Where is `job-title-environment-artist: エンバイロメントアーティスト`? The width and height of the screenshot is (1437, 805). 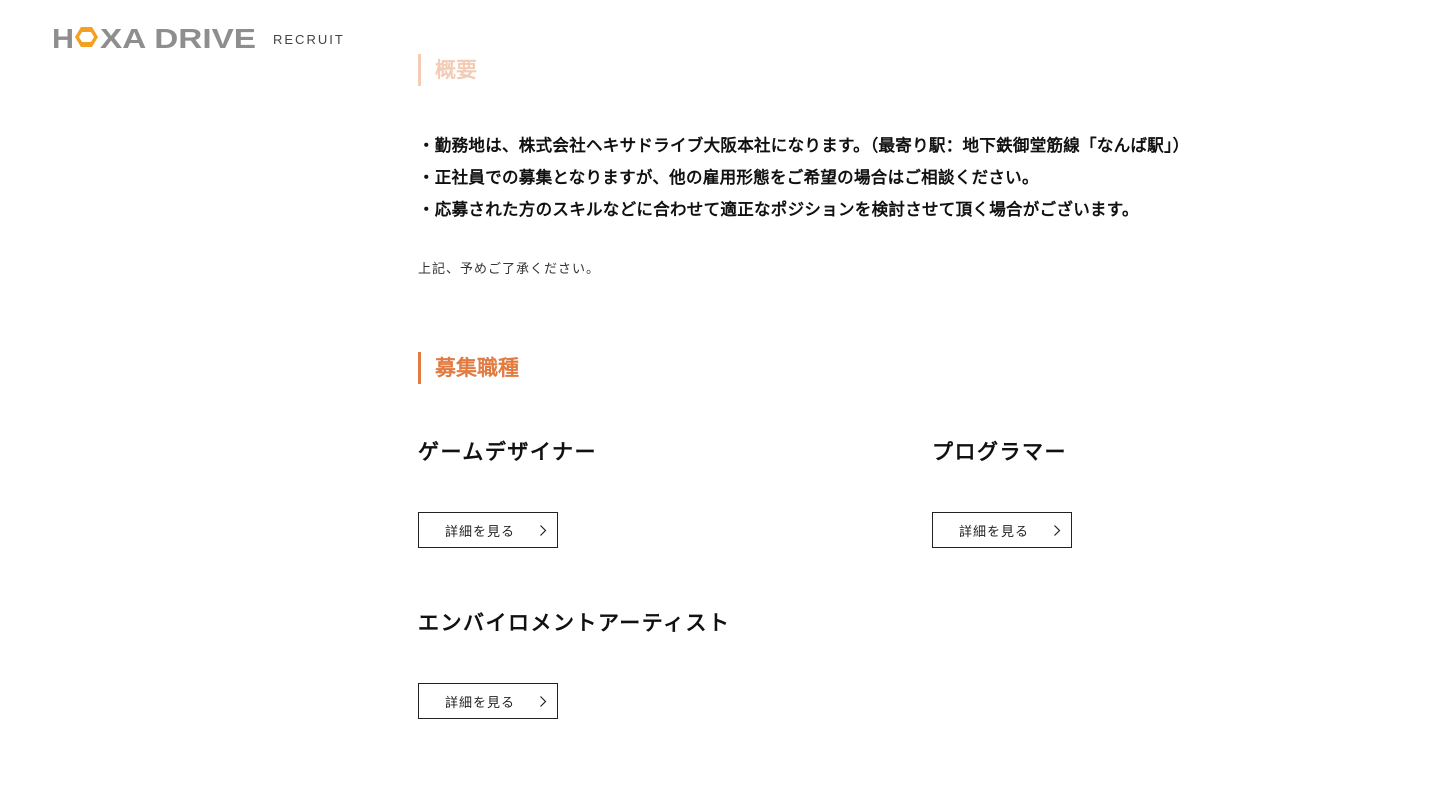 job-title-environment-artist: エンバイロメントアーティスト is located at coordinates (574, 623).